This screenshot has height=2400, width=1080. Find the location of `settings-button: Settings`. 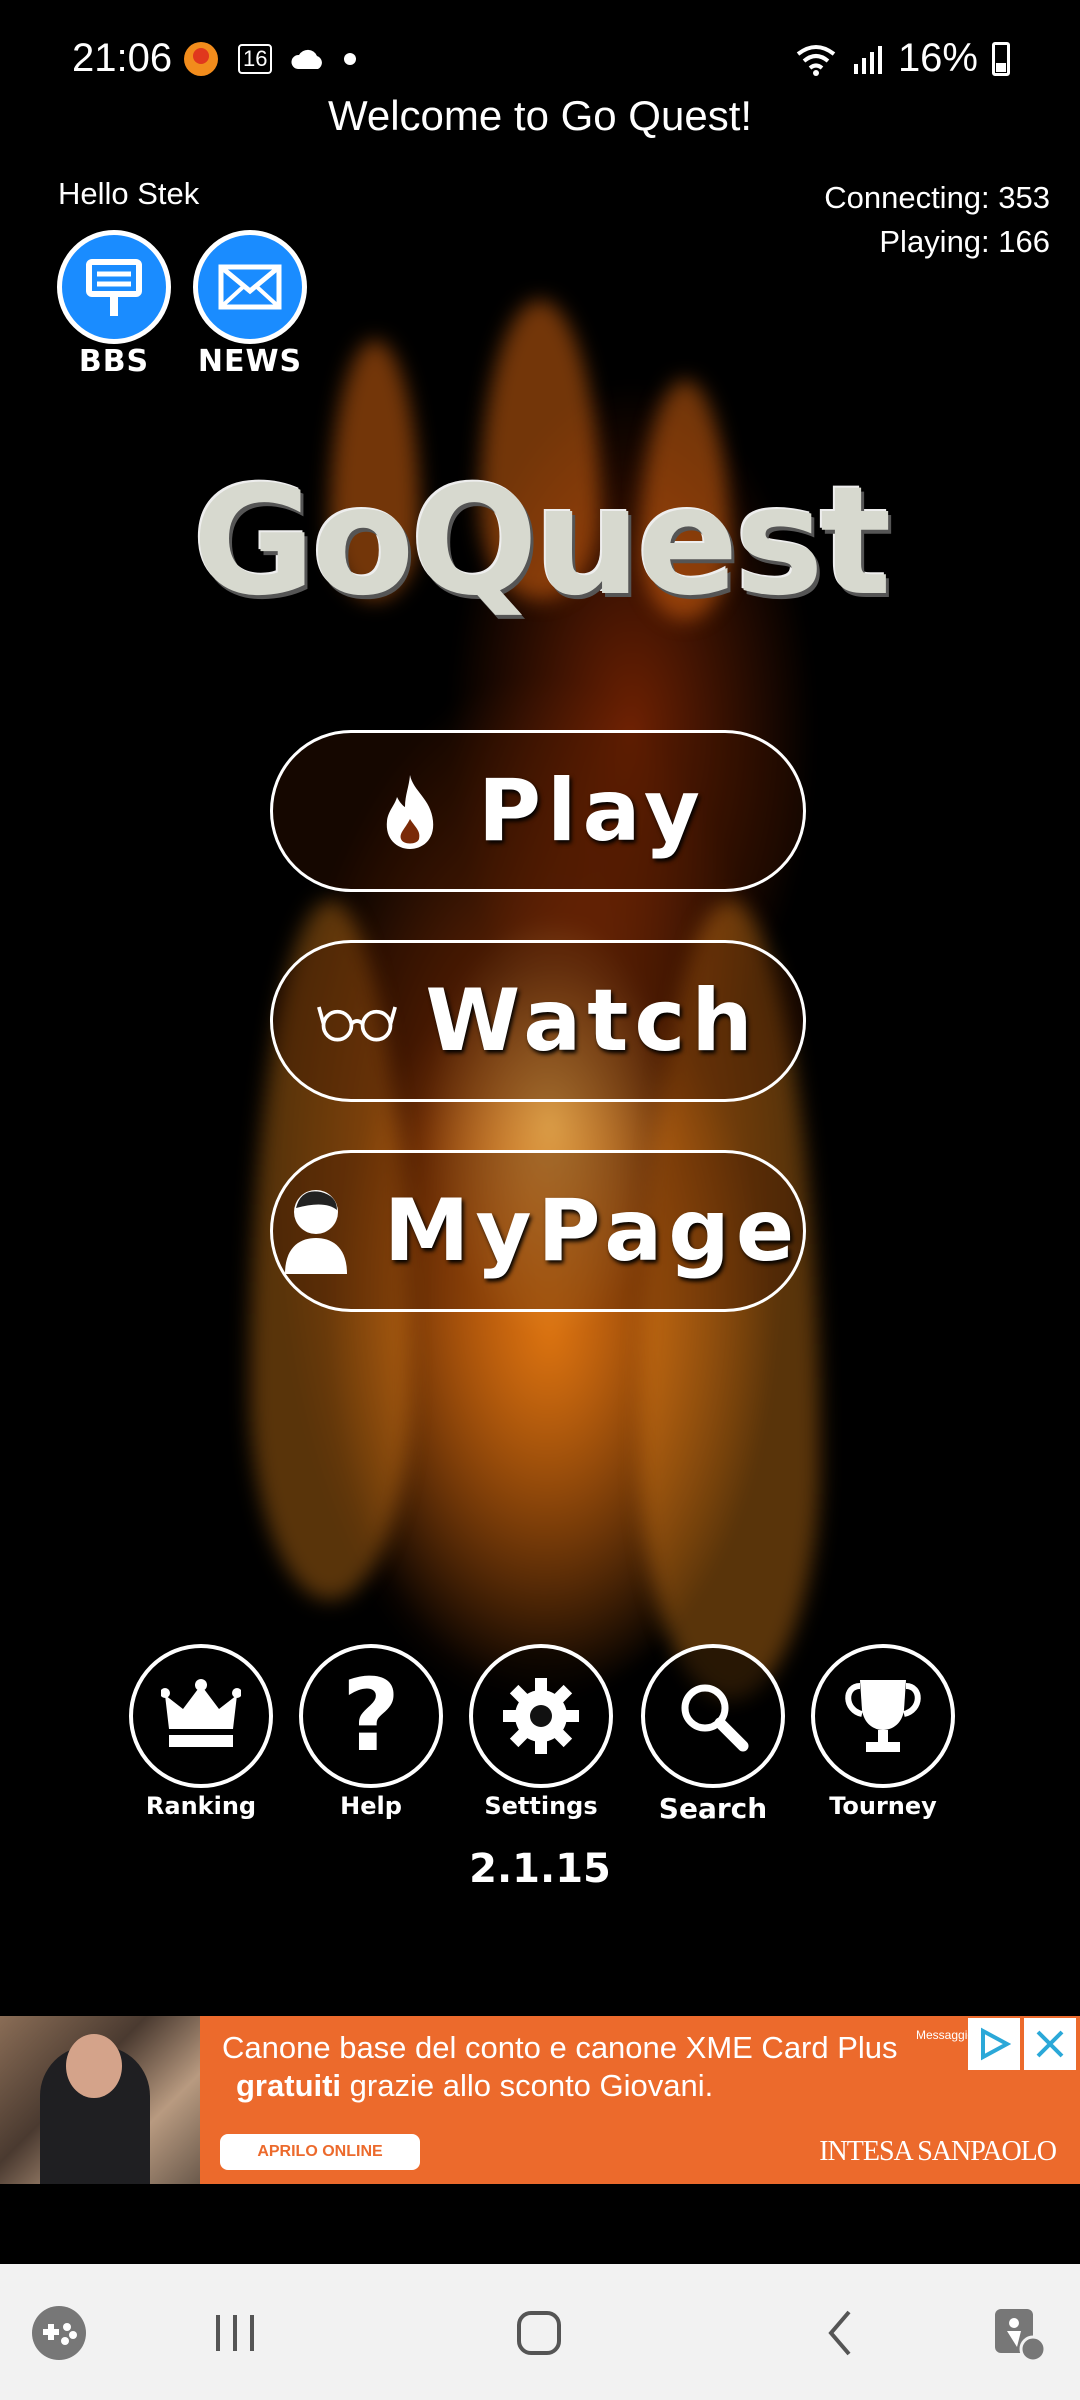

settings-button: Settings is located at coordinates (541, 1732).